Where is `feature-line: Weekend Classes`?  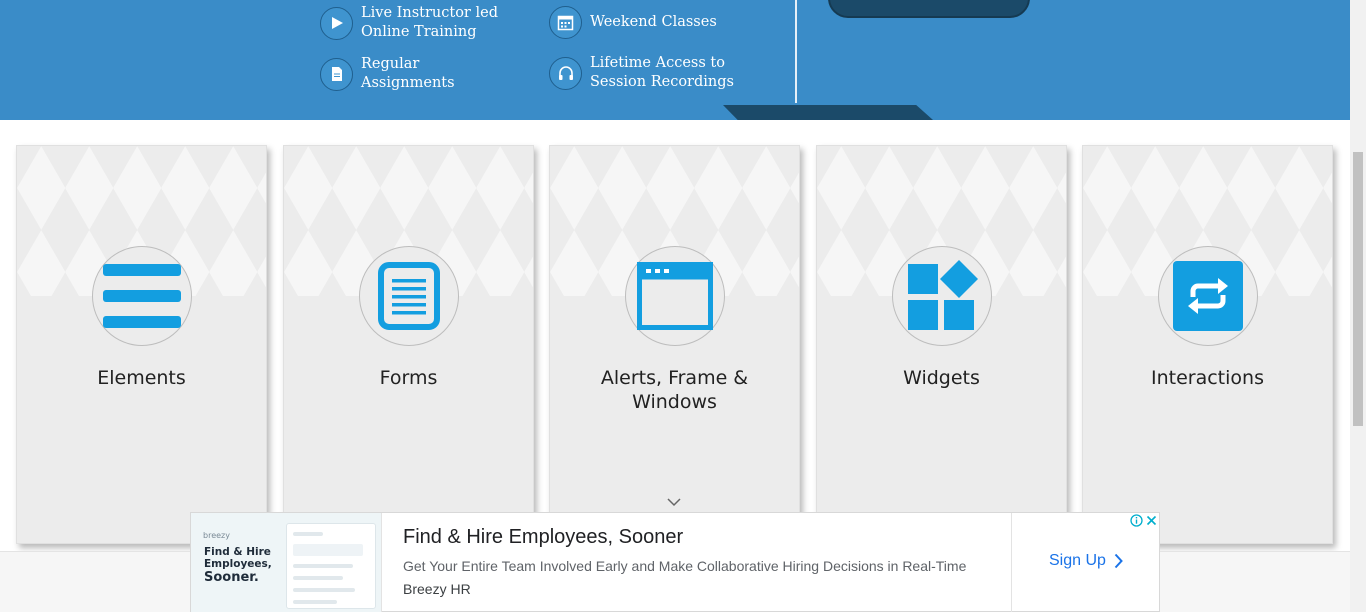
feature-line: Weekend Classes is located at coordinates (653, 22).